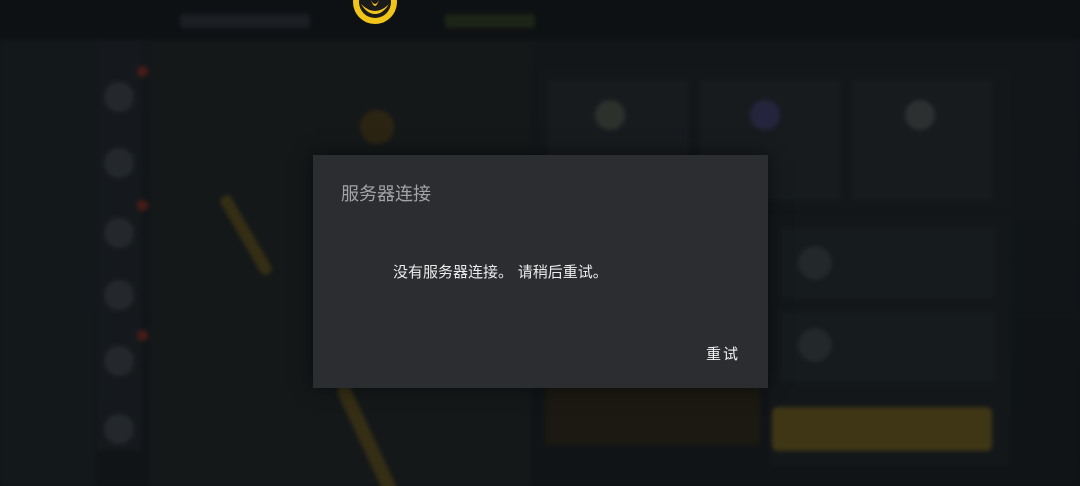 This screenshot has width=1080, height=486. What do you see at coordinates (375, 12) in the screenshot?
I see `lotus-logo-icon` at bounding box center [375, 12].